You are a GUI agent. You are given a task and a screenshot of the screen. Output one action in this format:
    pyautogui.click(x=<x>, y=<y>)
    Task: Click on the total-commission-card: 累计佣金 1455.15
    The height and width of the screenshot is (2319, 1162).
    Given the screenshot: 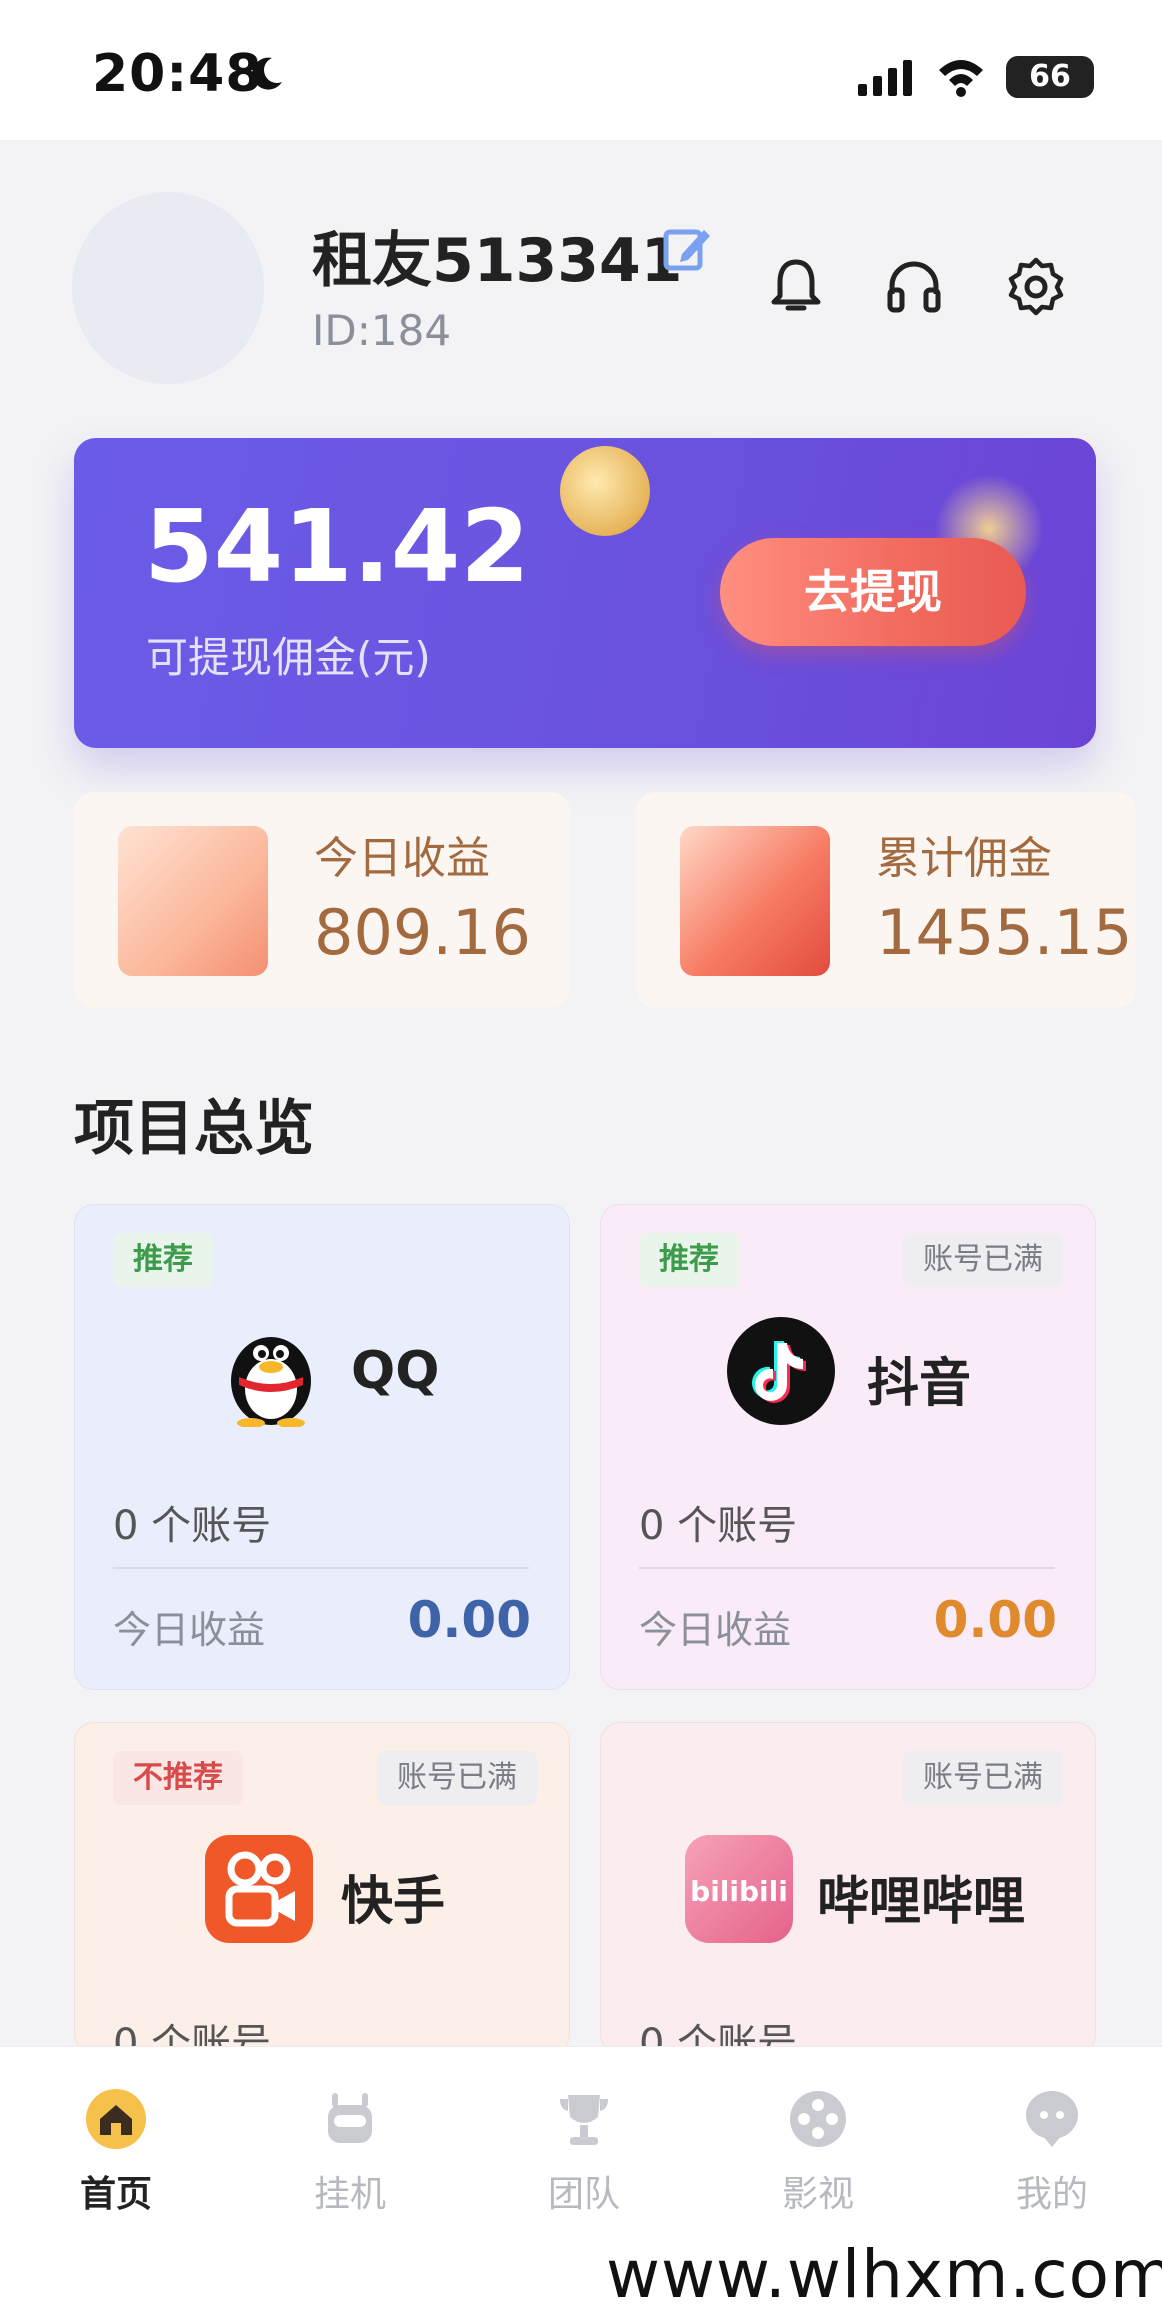 What is the action you would take?
    pyautogui.click(x=886, y=900)
    